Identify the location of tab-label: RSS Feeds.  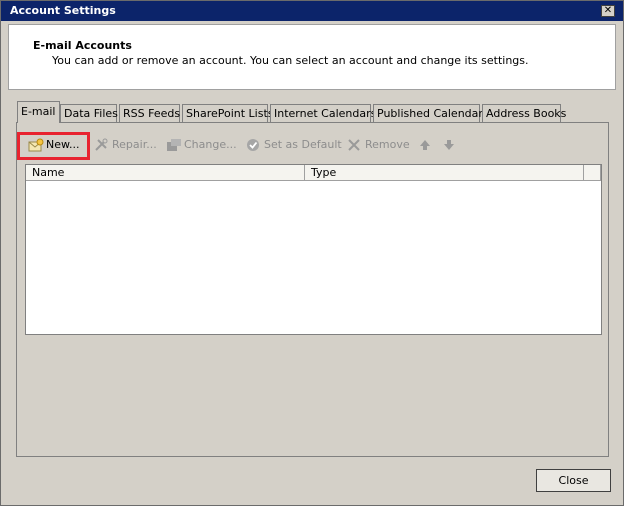
(152, 113).